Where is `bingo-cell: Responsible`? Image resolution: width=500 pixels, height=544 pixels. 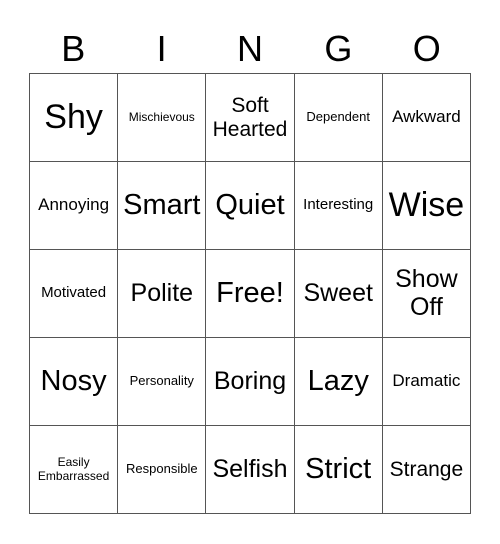 bingo-cell: Responsible is located at coordinates (162, 470).